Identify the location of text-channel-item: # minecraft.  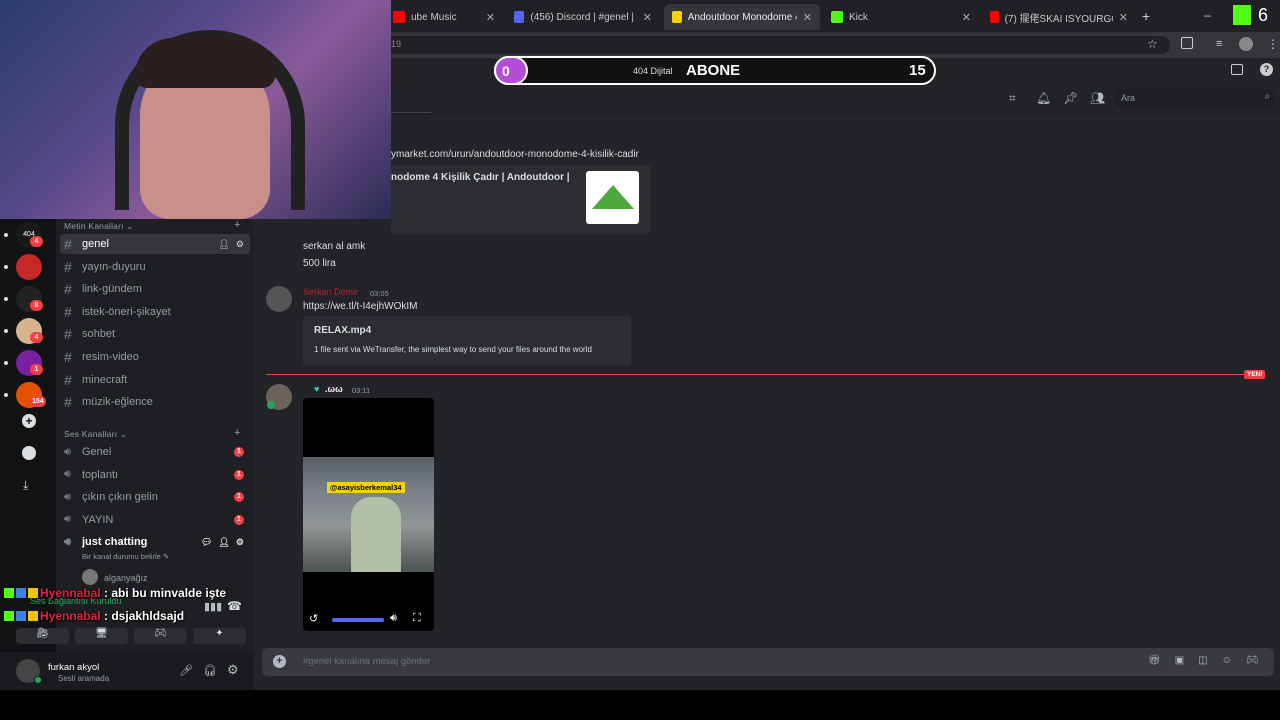
(155, 380).